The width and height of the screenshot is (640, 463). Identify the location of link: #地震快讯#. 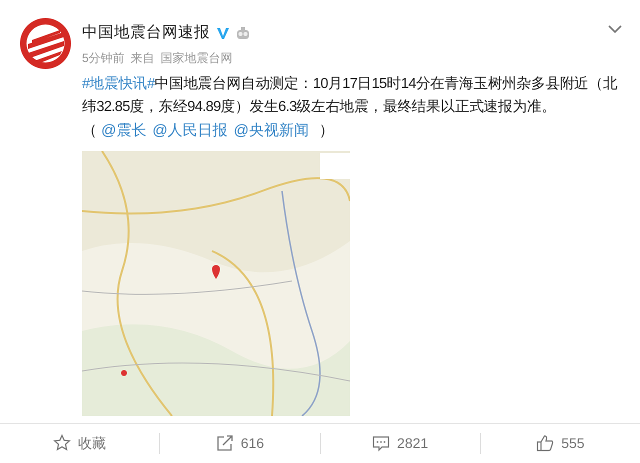
(118, 84).